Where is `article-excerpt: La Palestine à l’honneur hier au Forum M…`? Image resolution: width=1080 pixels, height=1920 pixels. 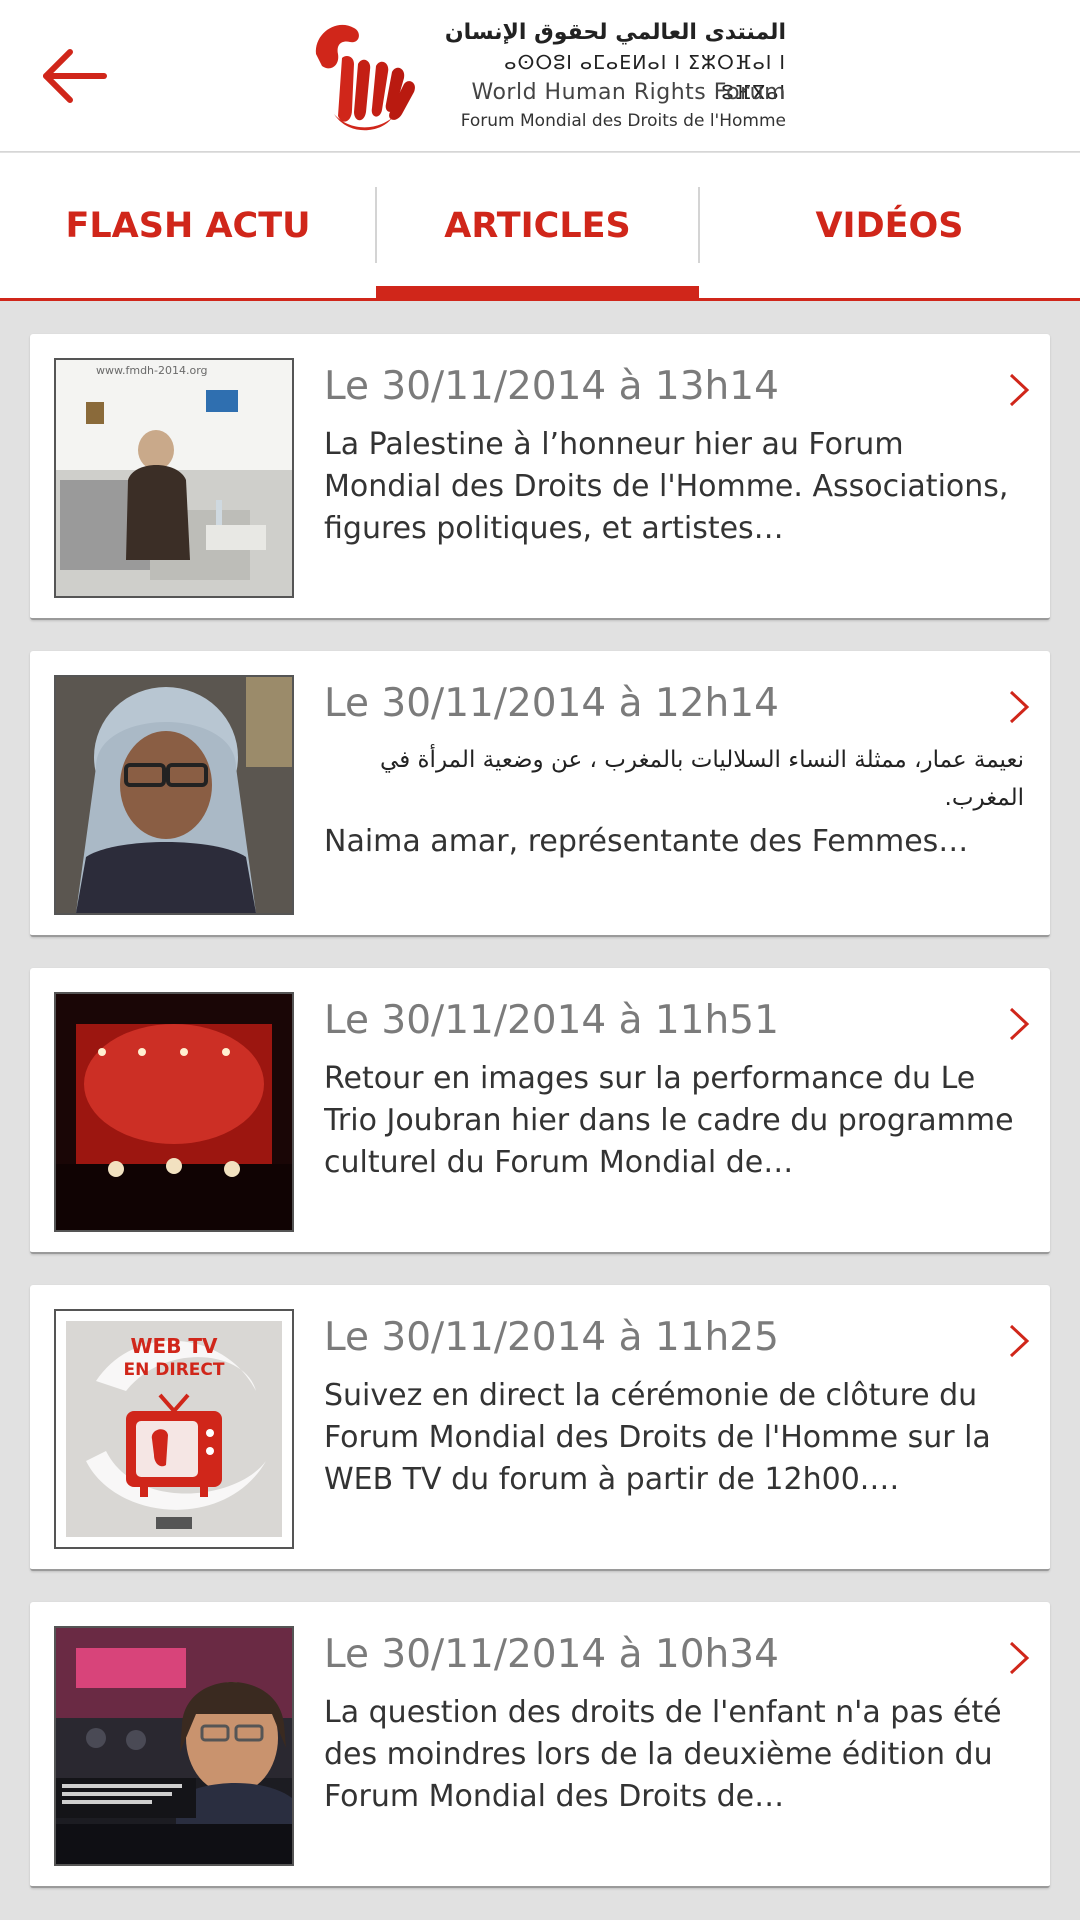 article-excerpt: La Palestine à l’honneur hier au Forum M… is located at coordinates (666, 486).